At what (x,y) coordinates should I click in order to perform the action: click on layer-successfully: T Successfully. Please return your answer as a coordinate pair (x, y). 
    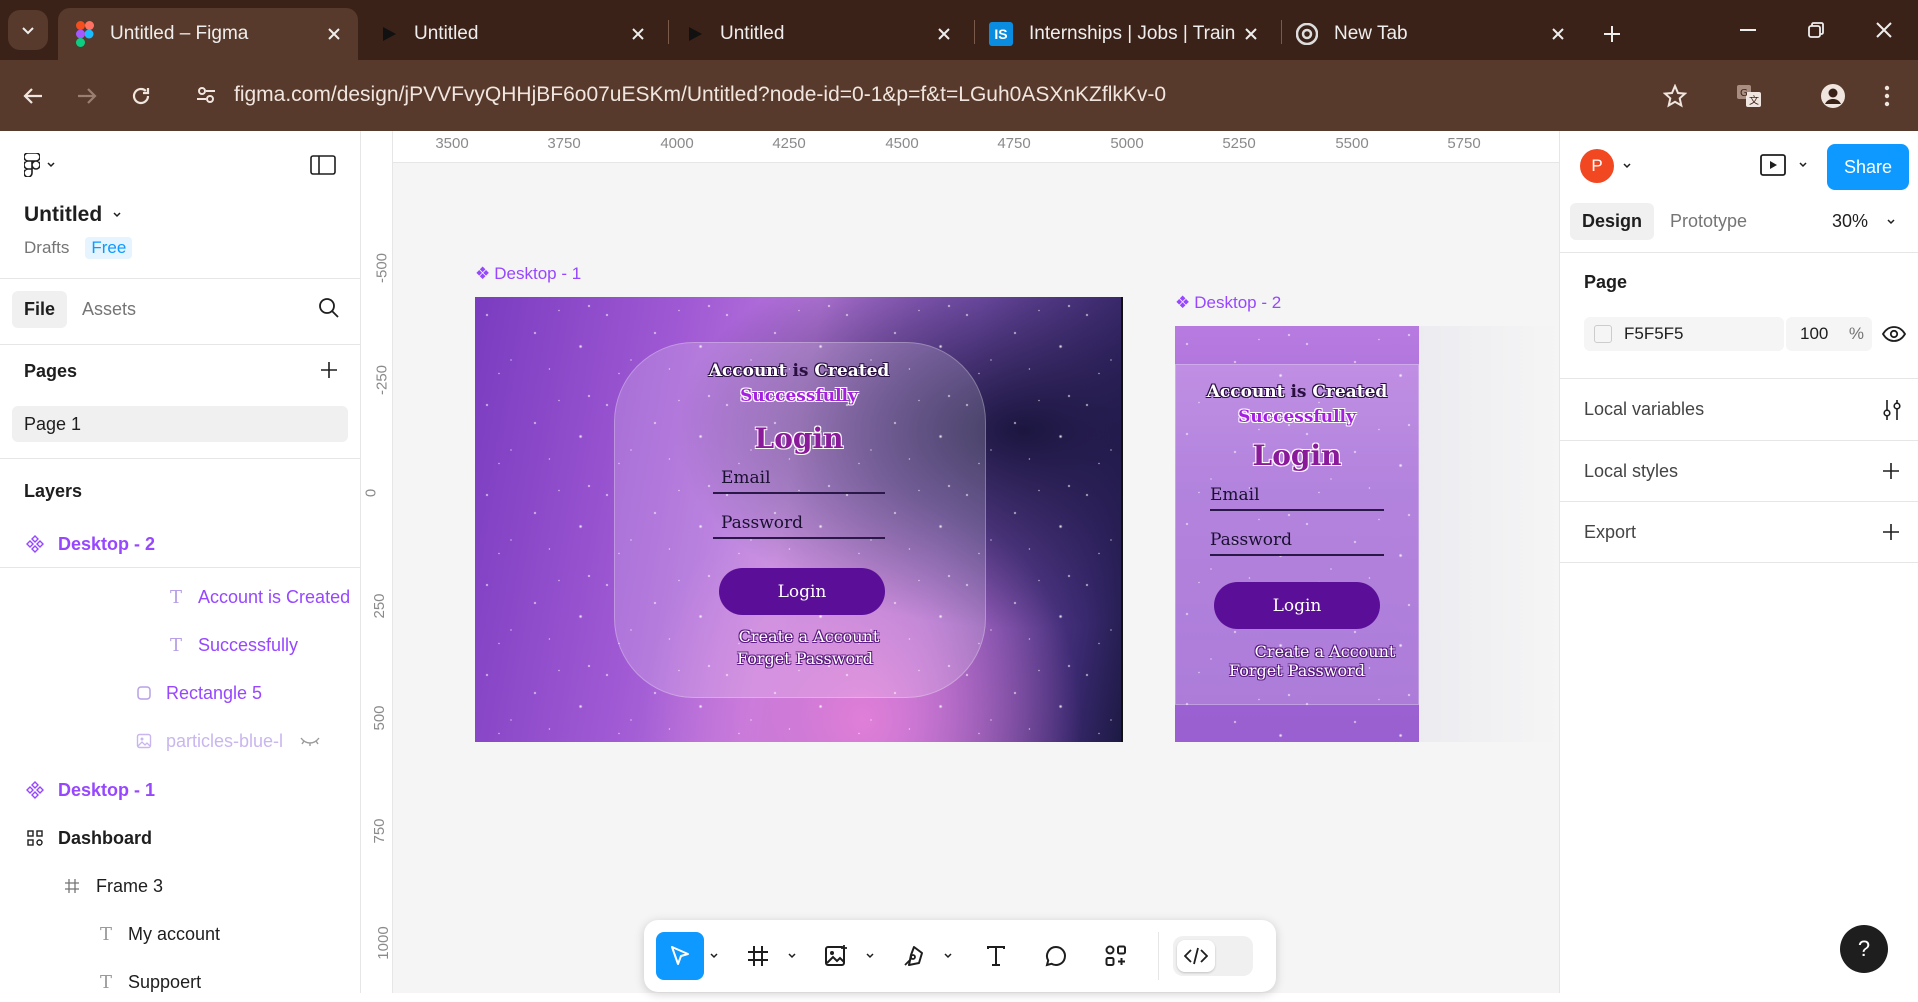
    Looking at the image, I should click on (180, 645).